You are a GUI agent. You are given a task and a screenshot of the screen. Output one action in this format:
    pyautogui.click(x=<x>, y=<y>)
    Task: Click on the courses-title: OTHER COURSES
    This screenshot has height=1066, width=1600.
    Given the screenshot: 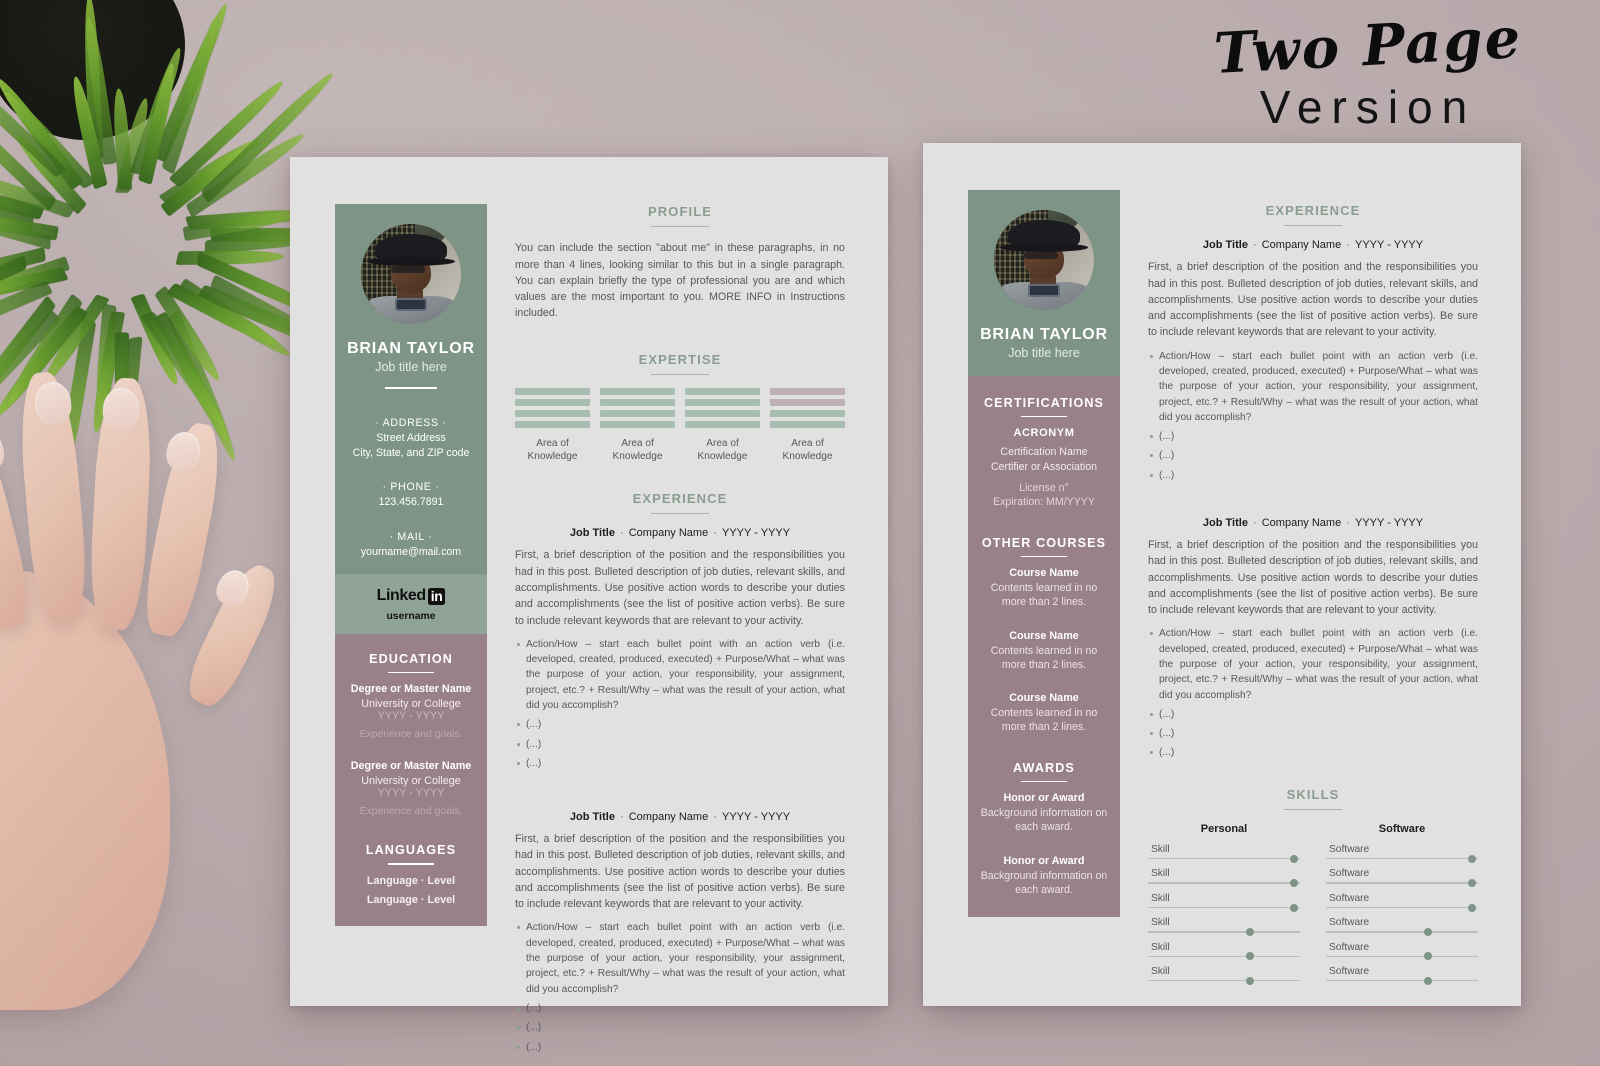 What is the action you would take?
    pyautogui.click(x=1044, y=542)
    